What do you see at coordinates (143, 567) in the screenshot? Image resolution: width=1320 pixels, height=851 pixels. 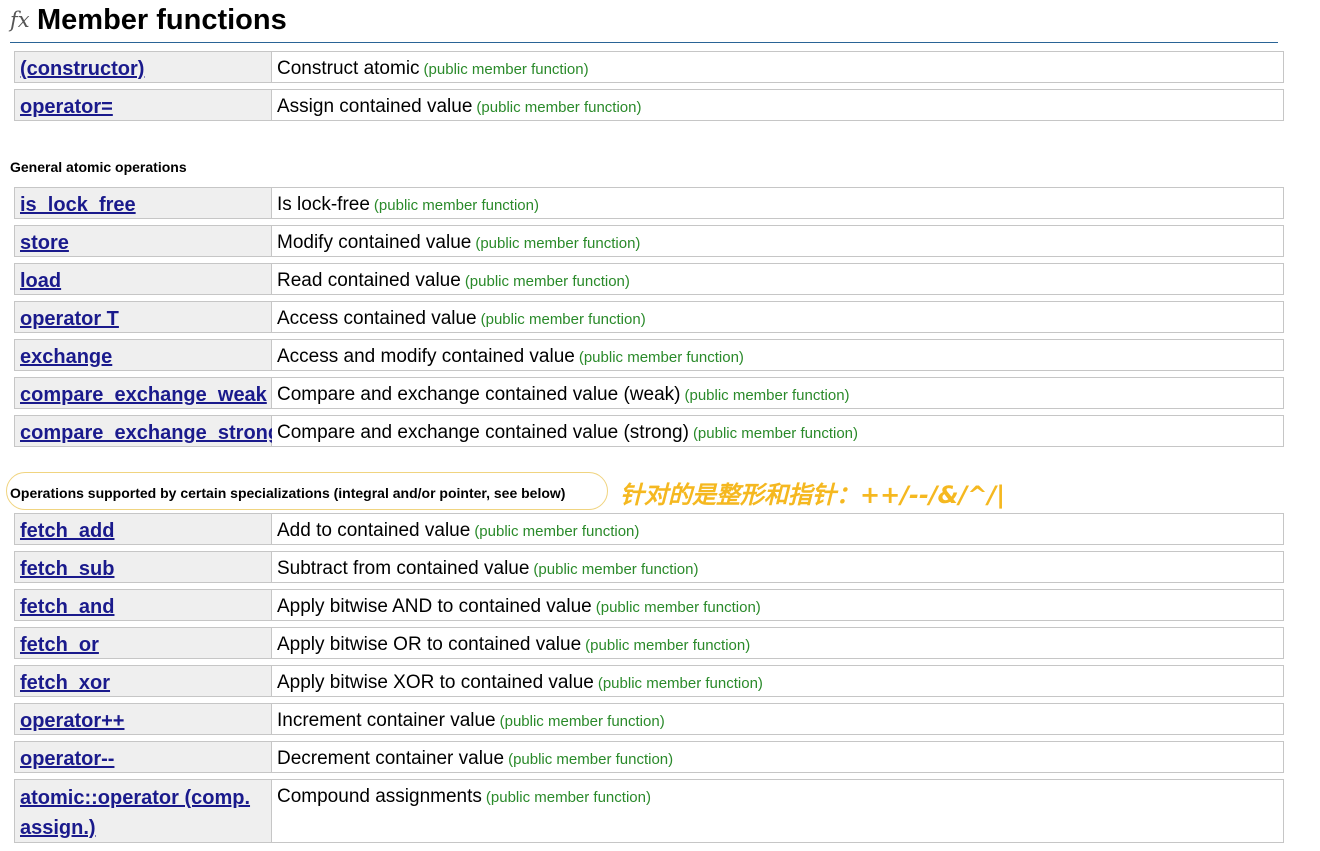 I see `name-cell: fetch_sub` at bounding box center [143, 567].